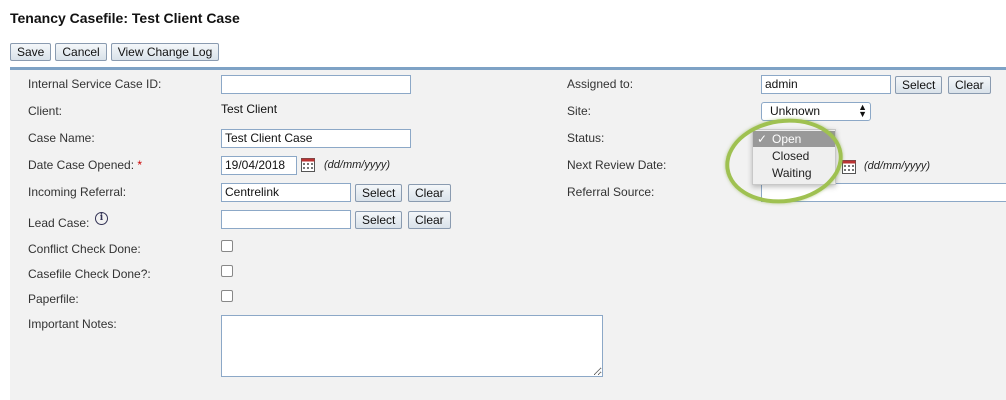 This screenshot has height=400, width=1006. Describe the element at coordinates (31, 52) in the screenshot. I see `save-button: Save` at that location.